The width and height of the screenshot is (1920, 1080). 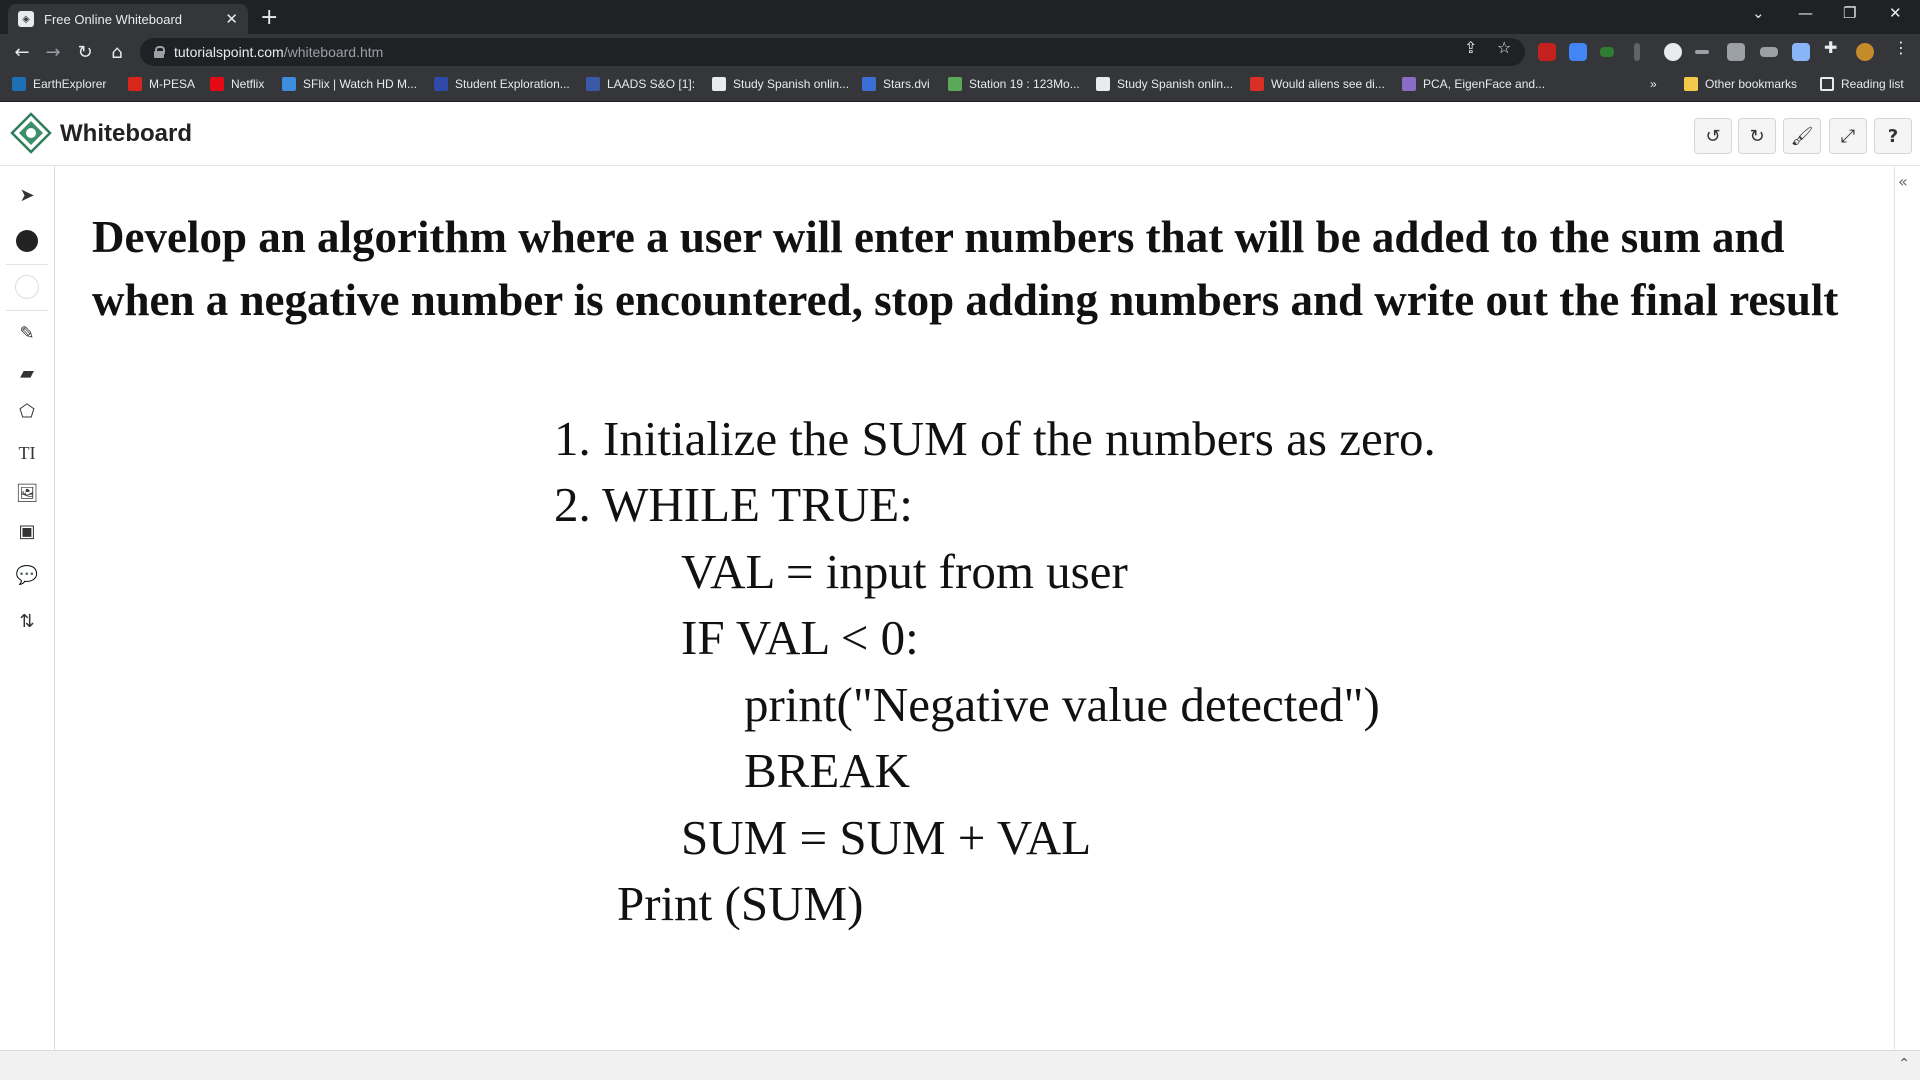 I want to click on sort-arrange-tool: ⇅, so click(x=27, y=621).